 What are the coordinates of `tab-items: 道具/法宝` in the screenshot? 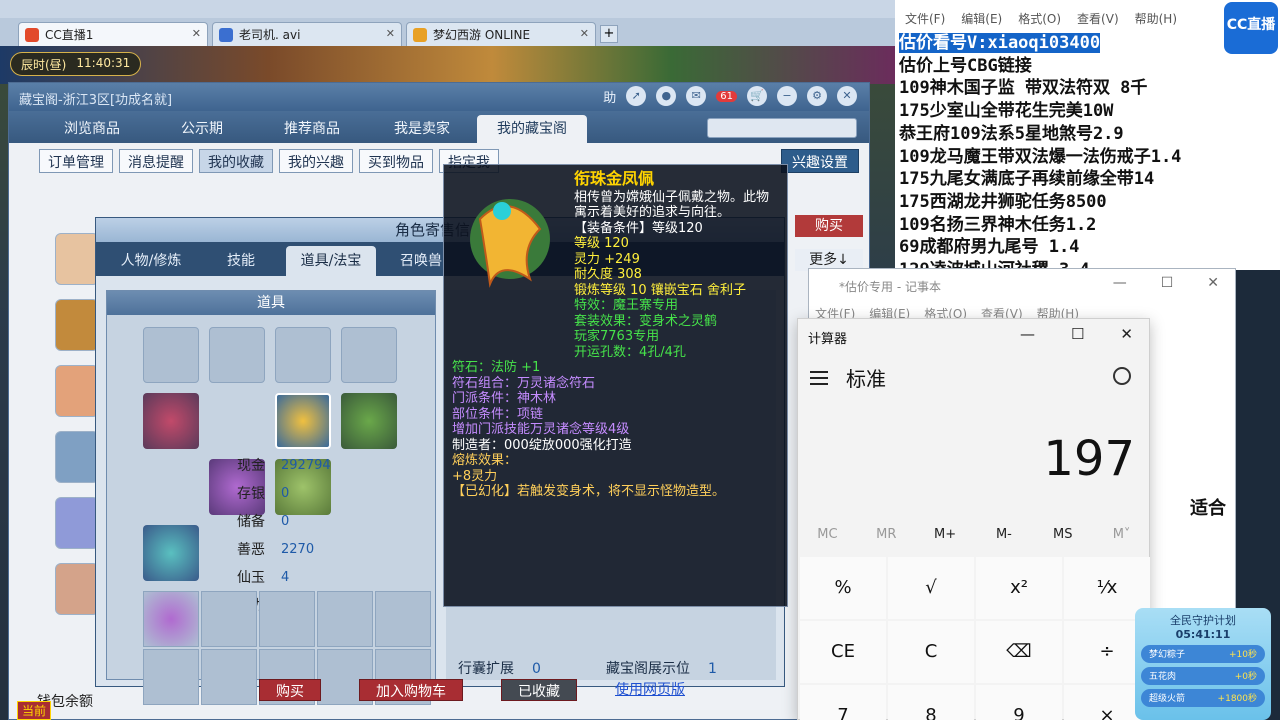 It's located at (331, 261).